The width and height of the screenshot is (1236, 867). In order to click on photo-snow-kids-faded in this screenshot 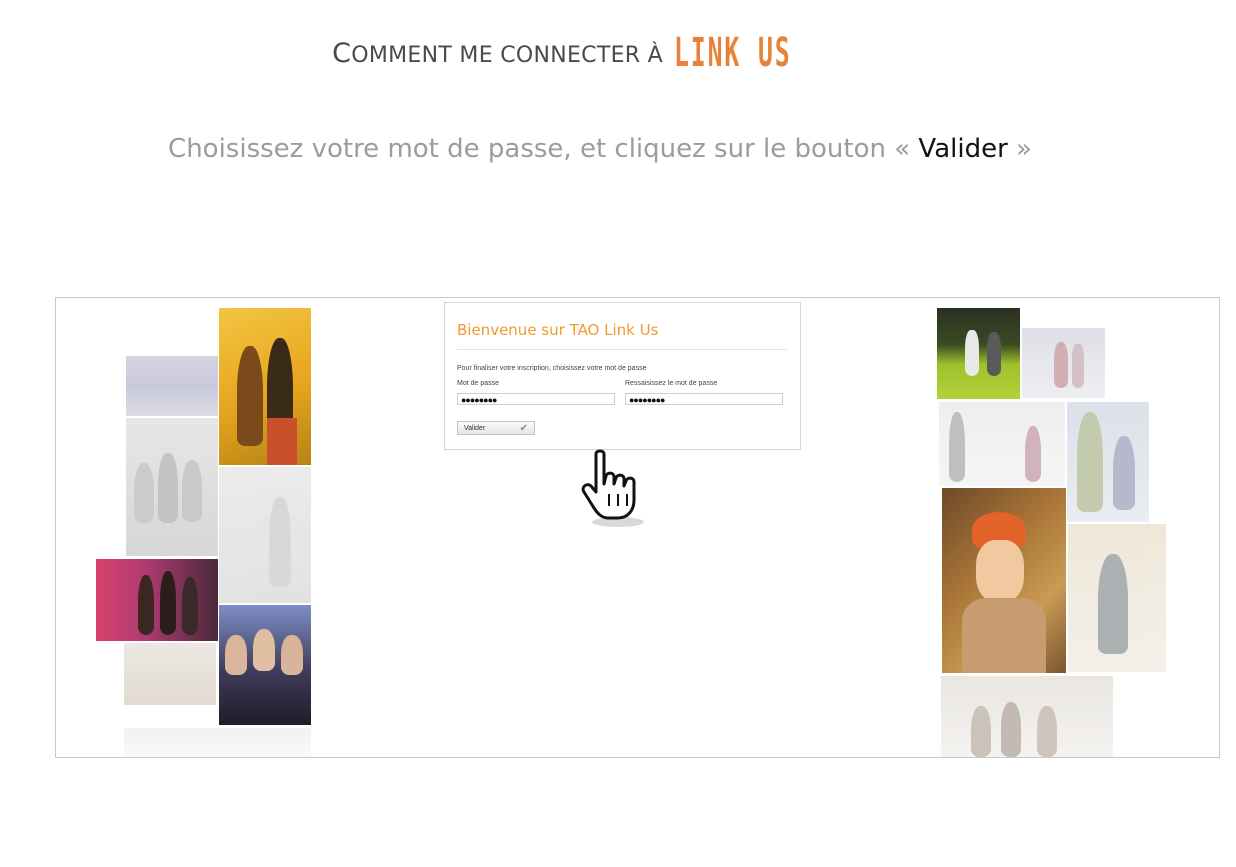, I will do `click(1063, 363)`.